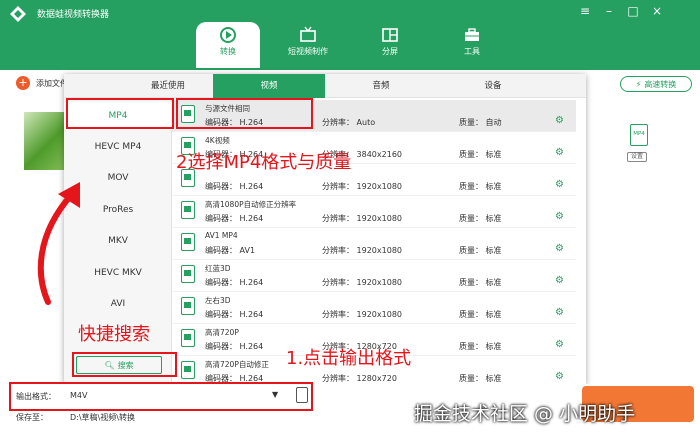 The height and width of the screenshot is (443, 700). What do you see at coordinates (525, 414) in the screenshot?
I see `watermark: 掘金技术社区 @ 小明助手` at bounding box center [525, 414].